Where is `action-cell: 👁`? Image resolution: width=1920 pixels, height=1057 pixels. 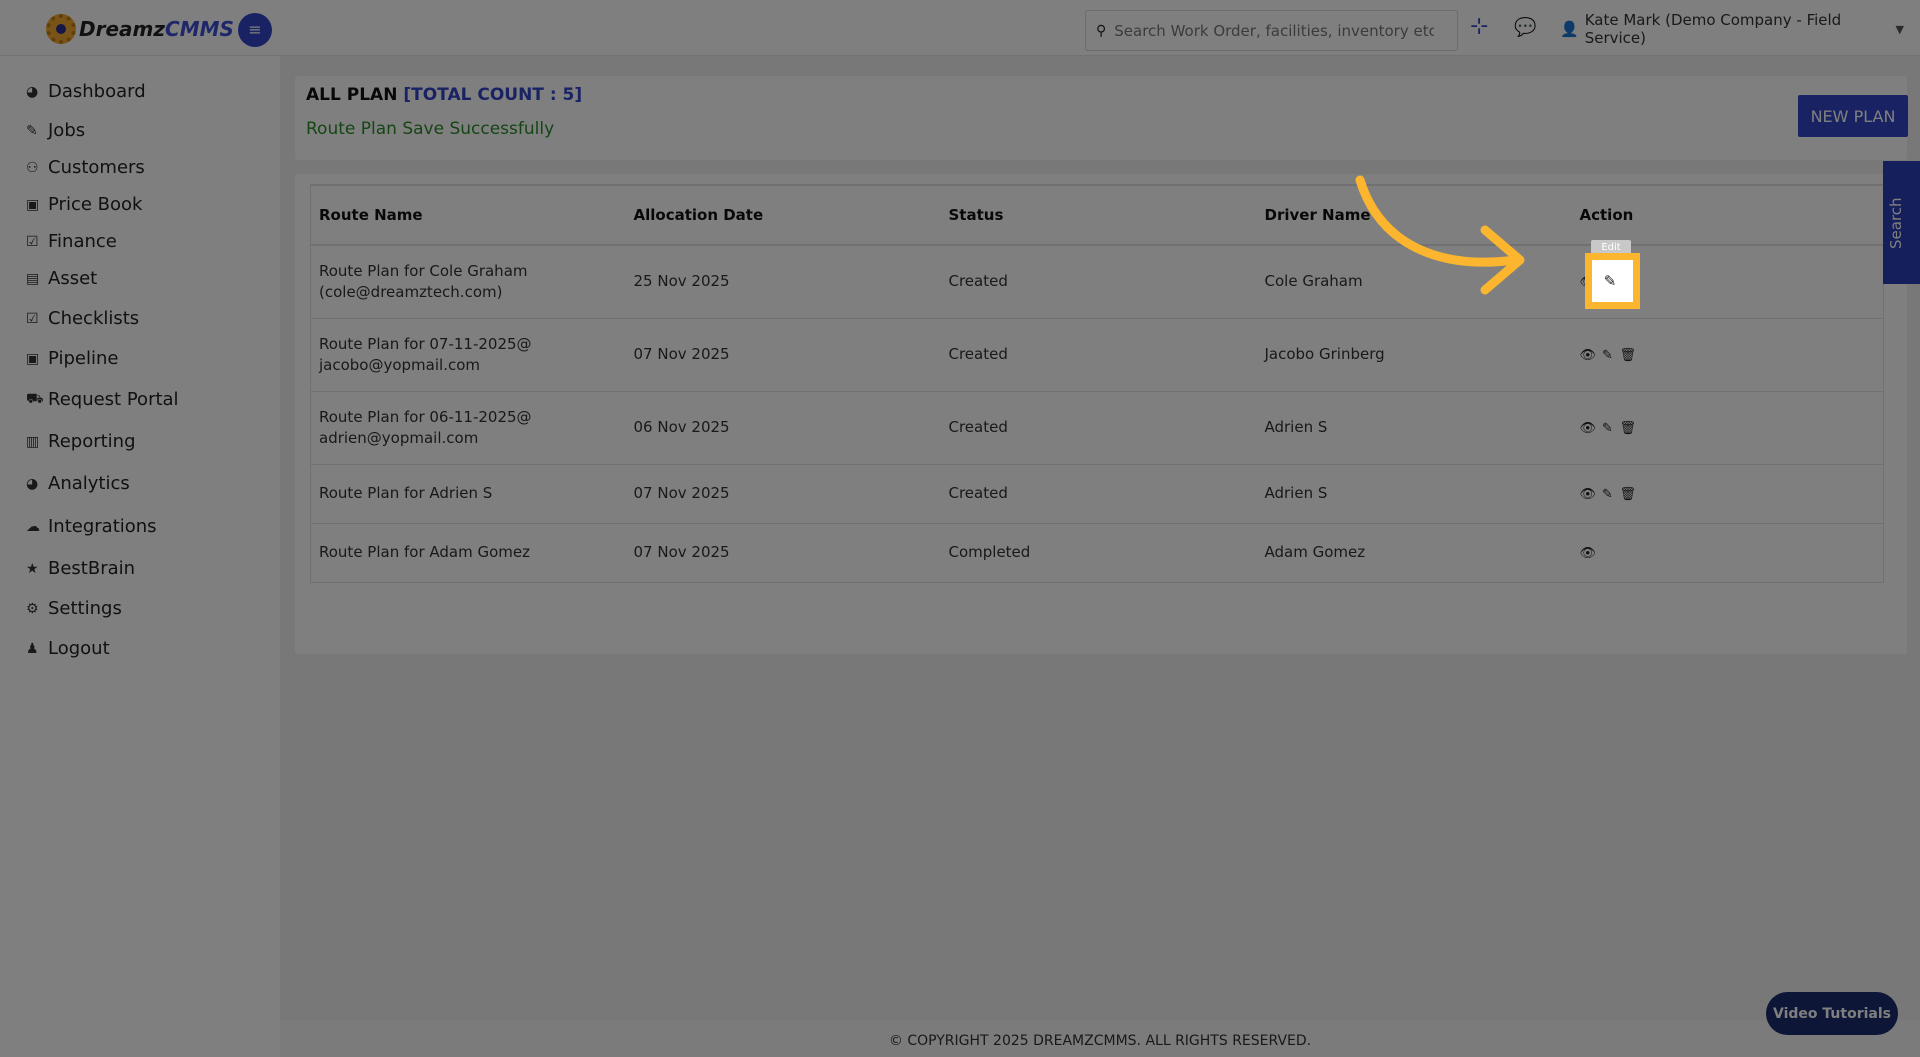 action-cell: 👁 is located at coordinates (1727, 553).